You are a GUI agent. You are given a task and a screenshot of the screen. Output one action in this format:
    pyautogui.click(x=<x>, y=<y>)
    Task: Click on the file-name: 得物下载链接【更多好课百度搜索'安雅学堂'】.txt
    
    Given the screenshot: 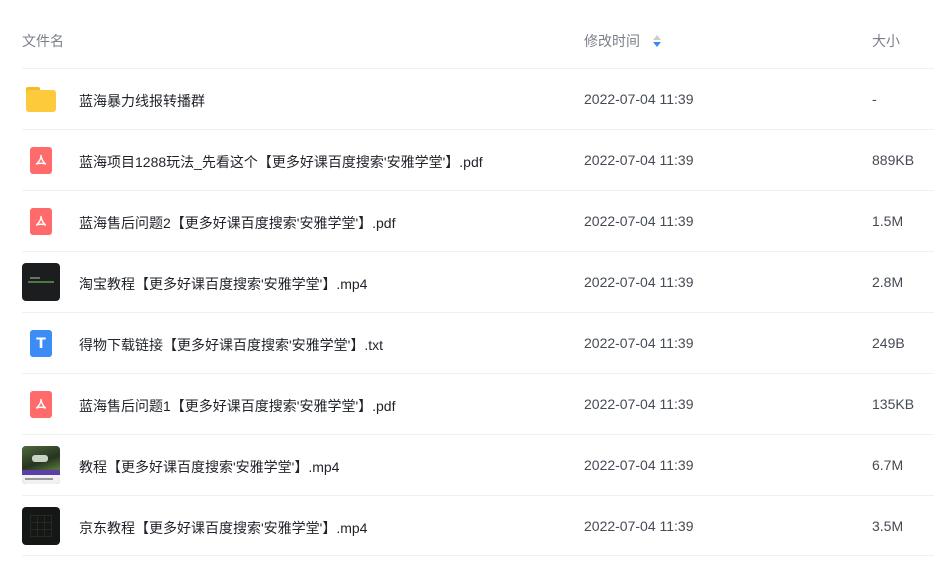 What is the action you would take?
    pyautogui.click(x=231, y=345)
    